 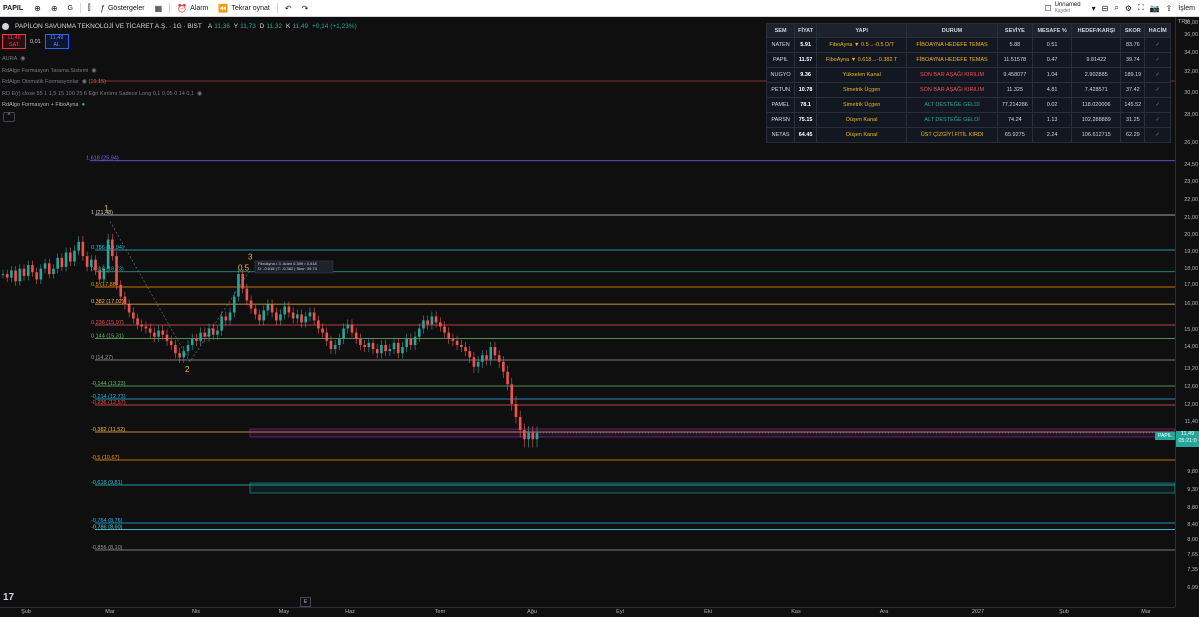 What do you see at coordinates (102, 106) in the screenshot?
I see `indicator-row-fiboayna: RdAlgo Formasyon + FiboAyna ●` at bounding box center [102, 106].